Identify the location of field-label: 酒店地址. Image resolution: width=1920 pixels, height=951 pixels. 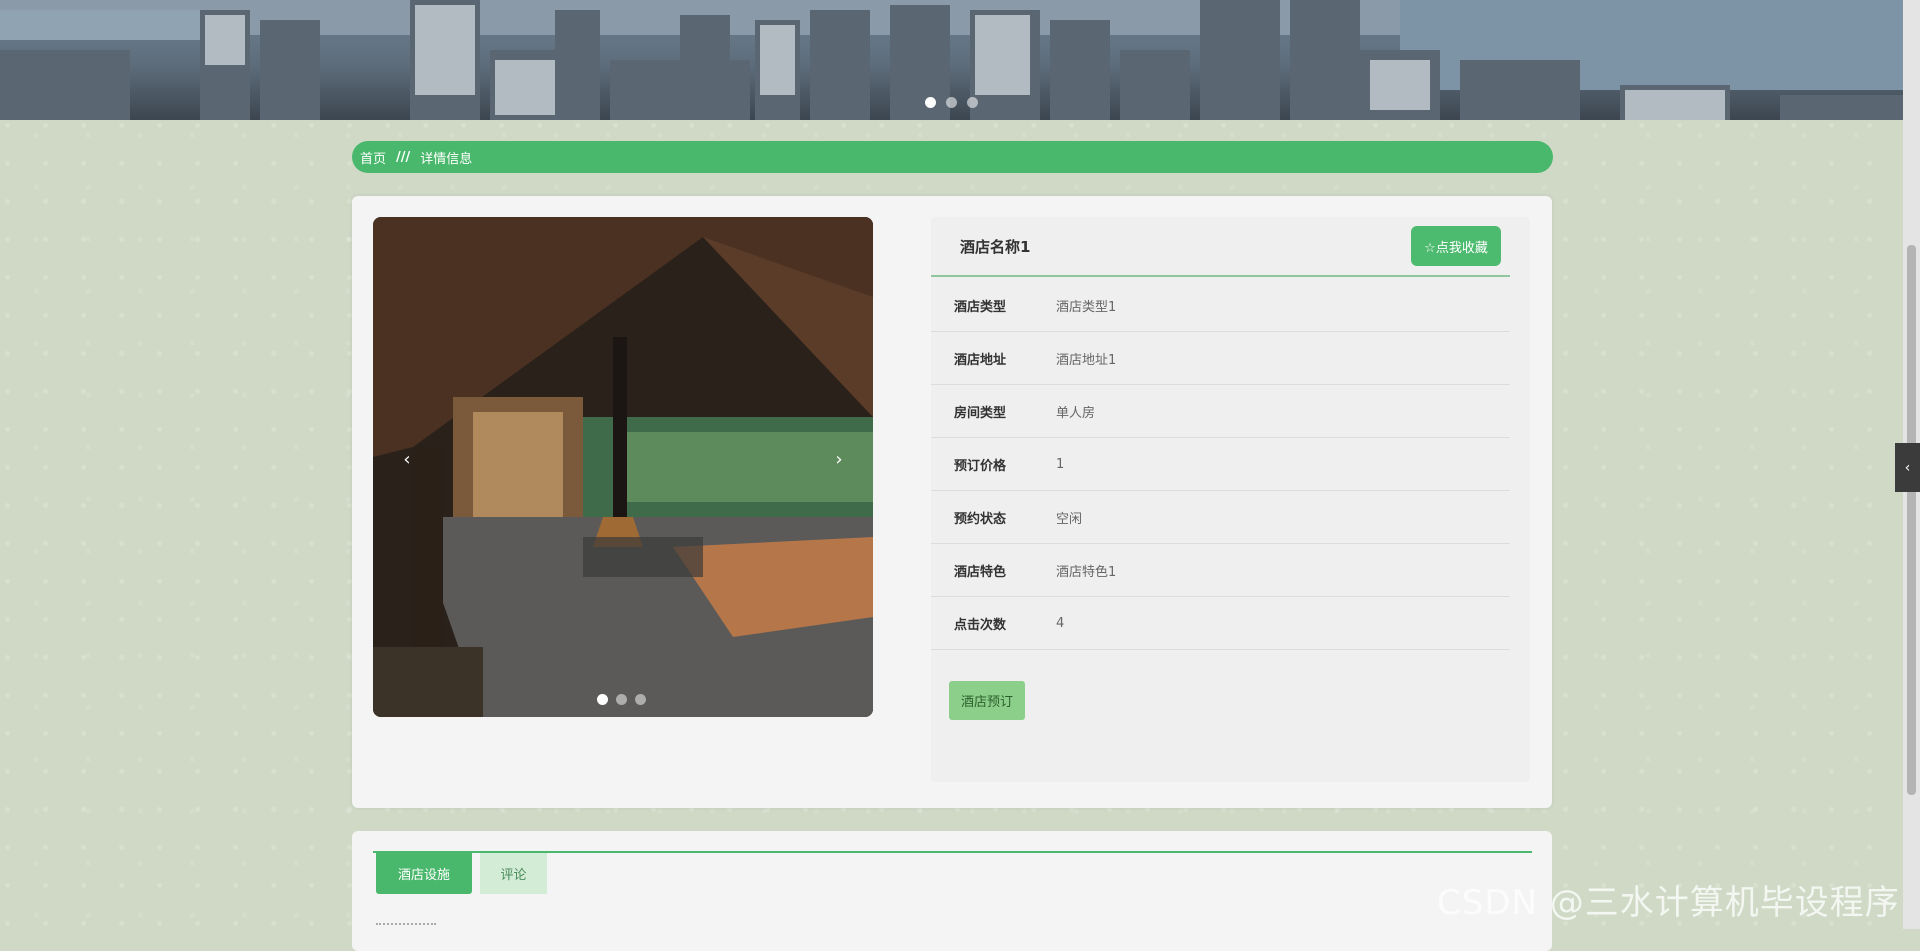
(980, 360).